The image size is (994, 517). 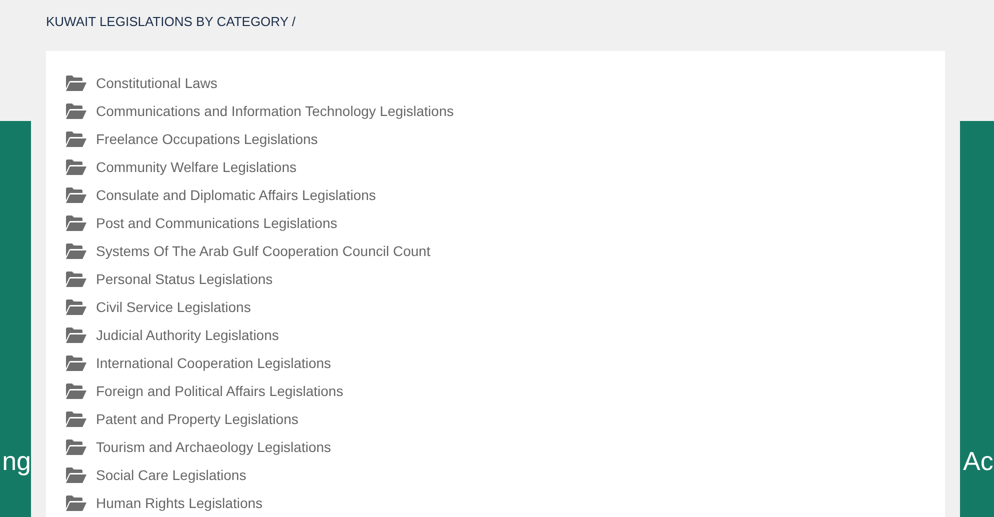 What do you see at coordinates (978, 461) in the screenshot?
I see `panel-text: Ac` at bounding box center [978, 461].